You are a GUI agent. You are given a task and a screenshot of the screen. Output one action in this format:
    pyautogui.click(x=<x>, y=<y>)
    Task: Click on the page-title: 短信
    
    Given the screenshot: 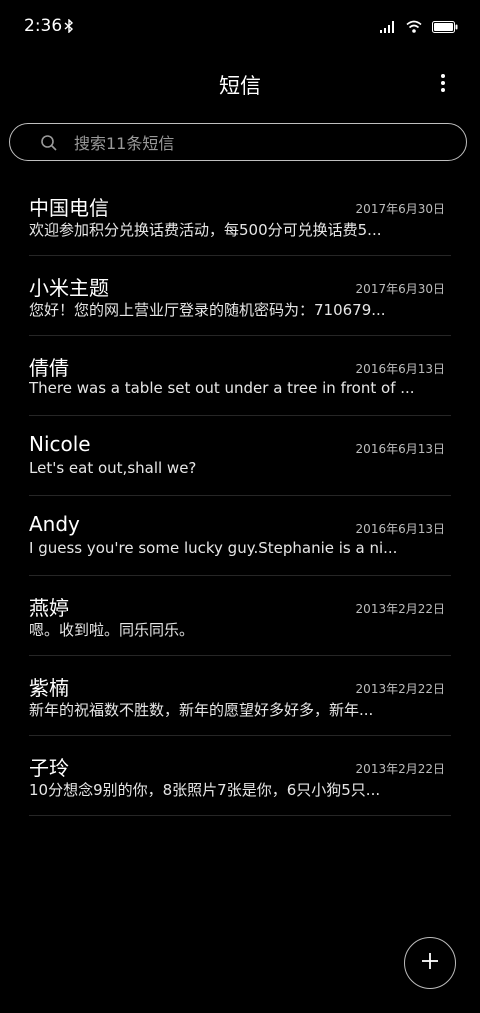 What is the action you would take?
    pyautogui.click(x=240, y=86)
    